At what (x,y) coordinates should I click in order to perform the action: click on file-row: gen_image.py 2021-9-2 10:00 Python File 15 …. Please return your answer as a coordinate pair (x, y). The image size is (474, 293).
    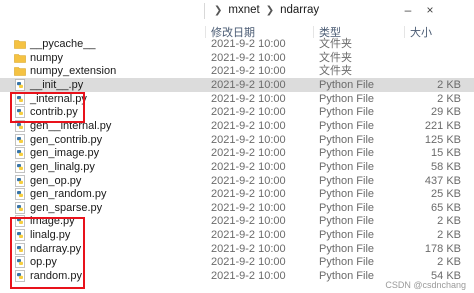
    Looking at the image, I should click on (237, 153).